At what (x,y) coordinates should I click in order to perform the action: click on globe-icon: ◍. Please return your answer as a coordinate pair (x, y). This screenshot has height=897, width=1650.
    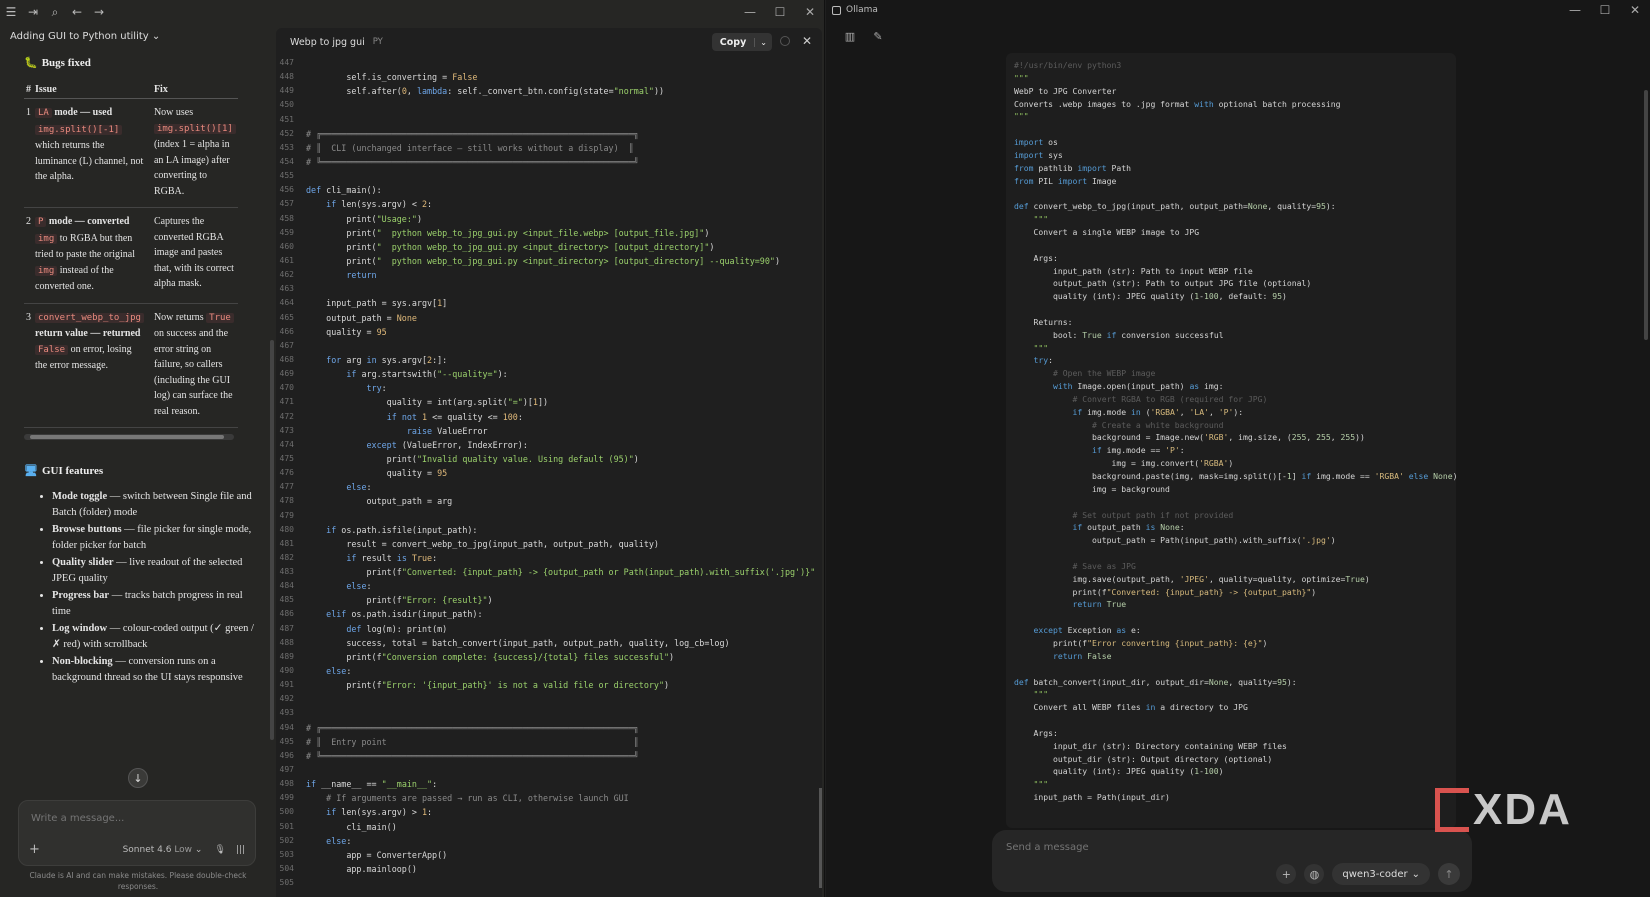
    Looking at the image, I should click on (1314, 874).